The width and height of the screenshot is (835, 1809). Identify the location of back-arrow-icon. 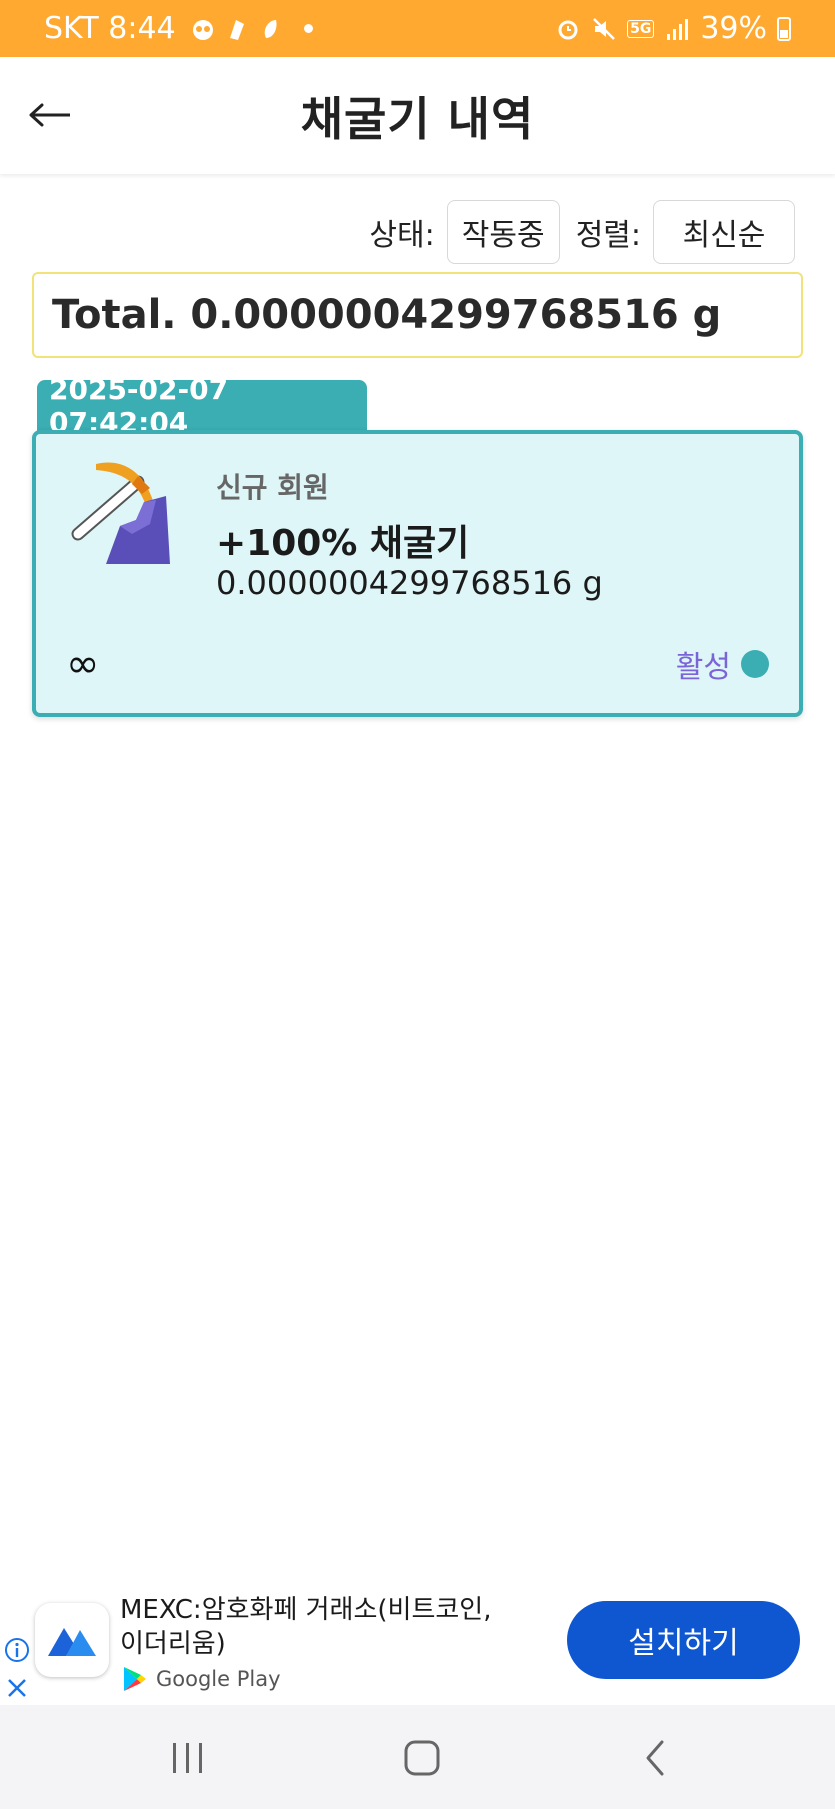
(49, 115).